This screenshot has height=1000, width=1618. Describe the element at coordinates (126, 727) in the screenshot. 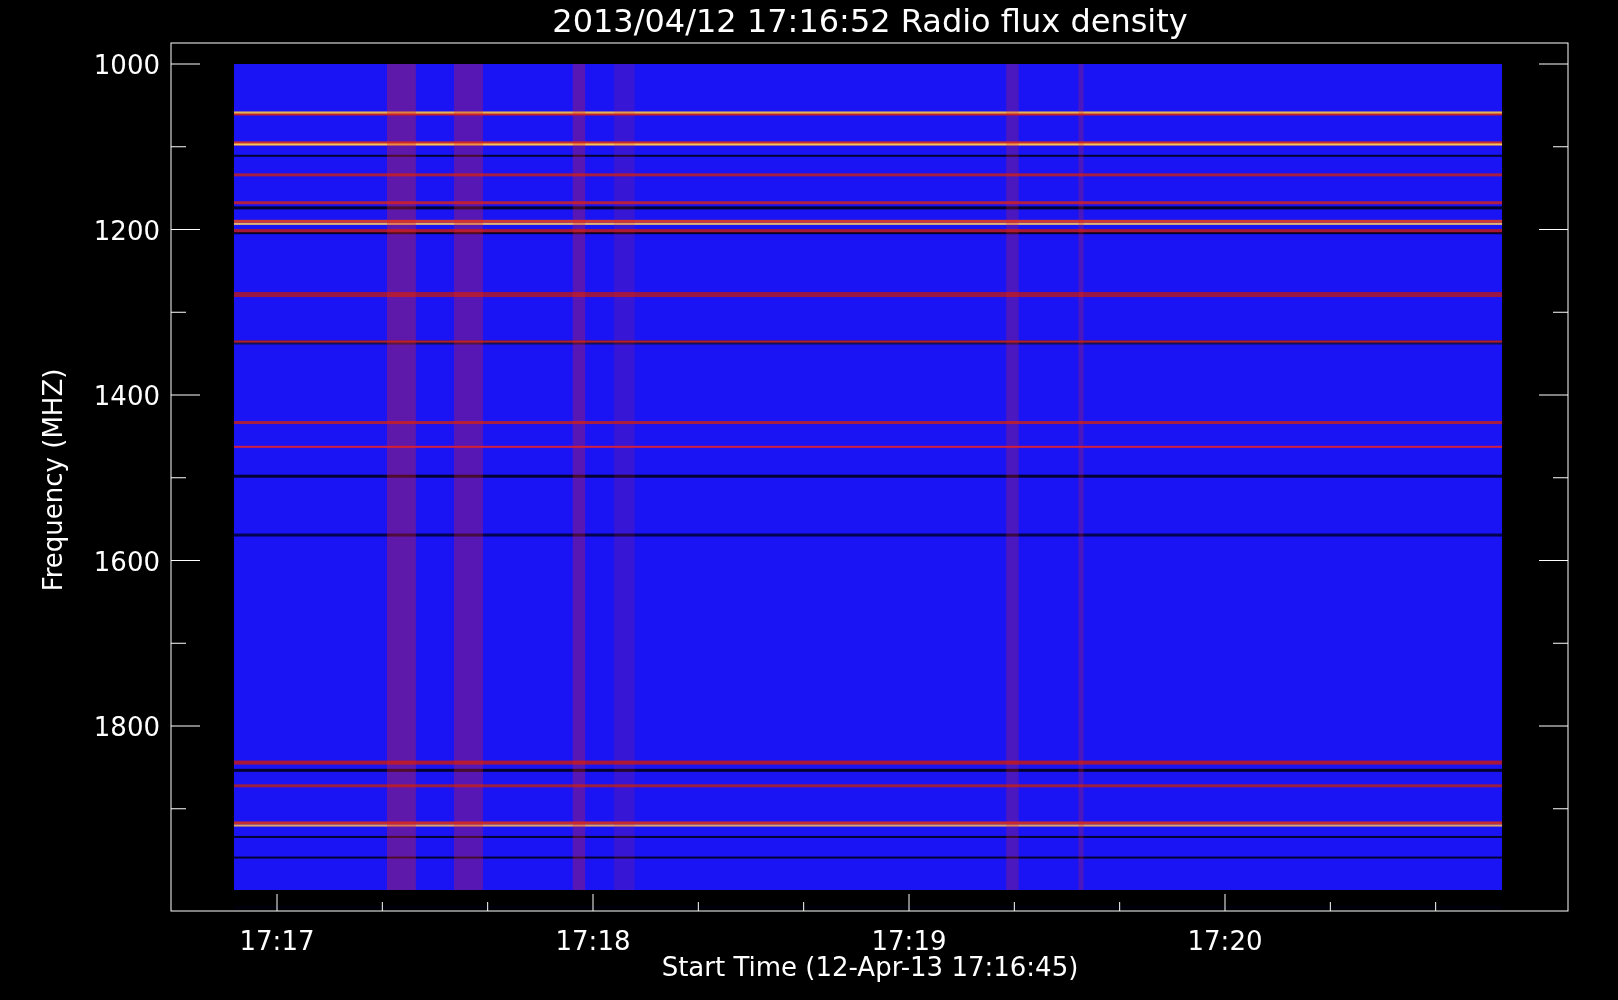

I see `y-tick-label: 1800` at that location.